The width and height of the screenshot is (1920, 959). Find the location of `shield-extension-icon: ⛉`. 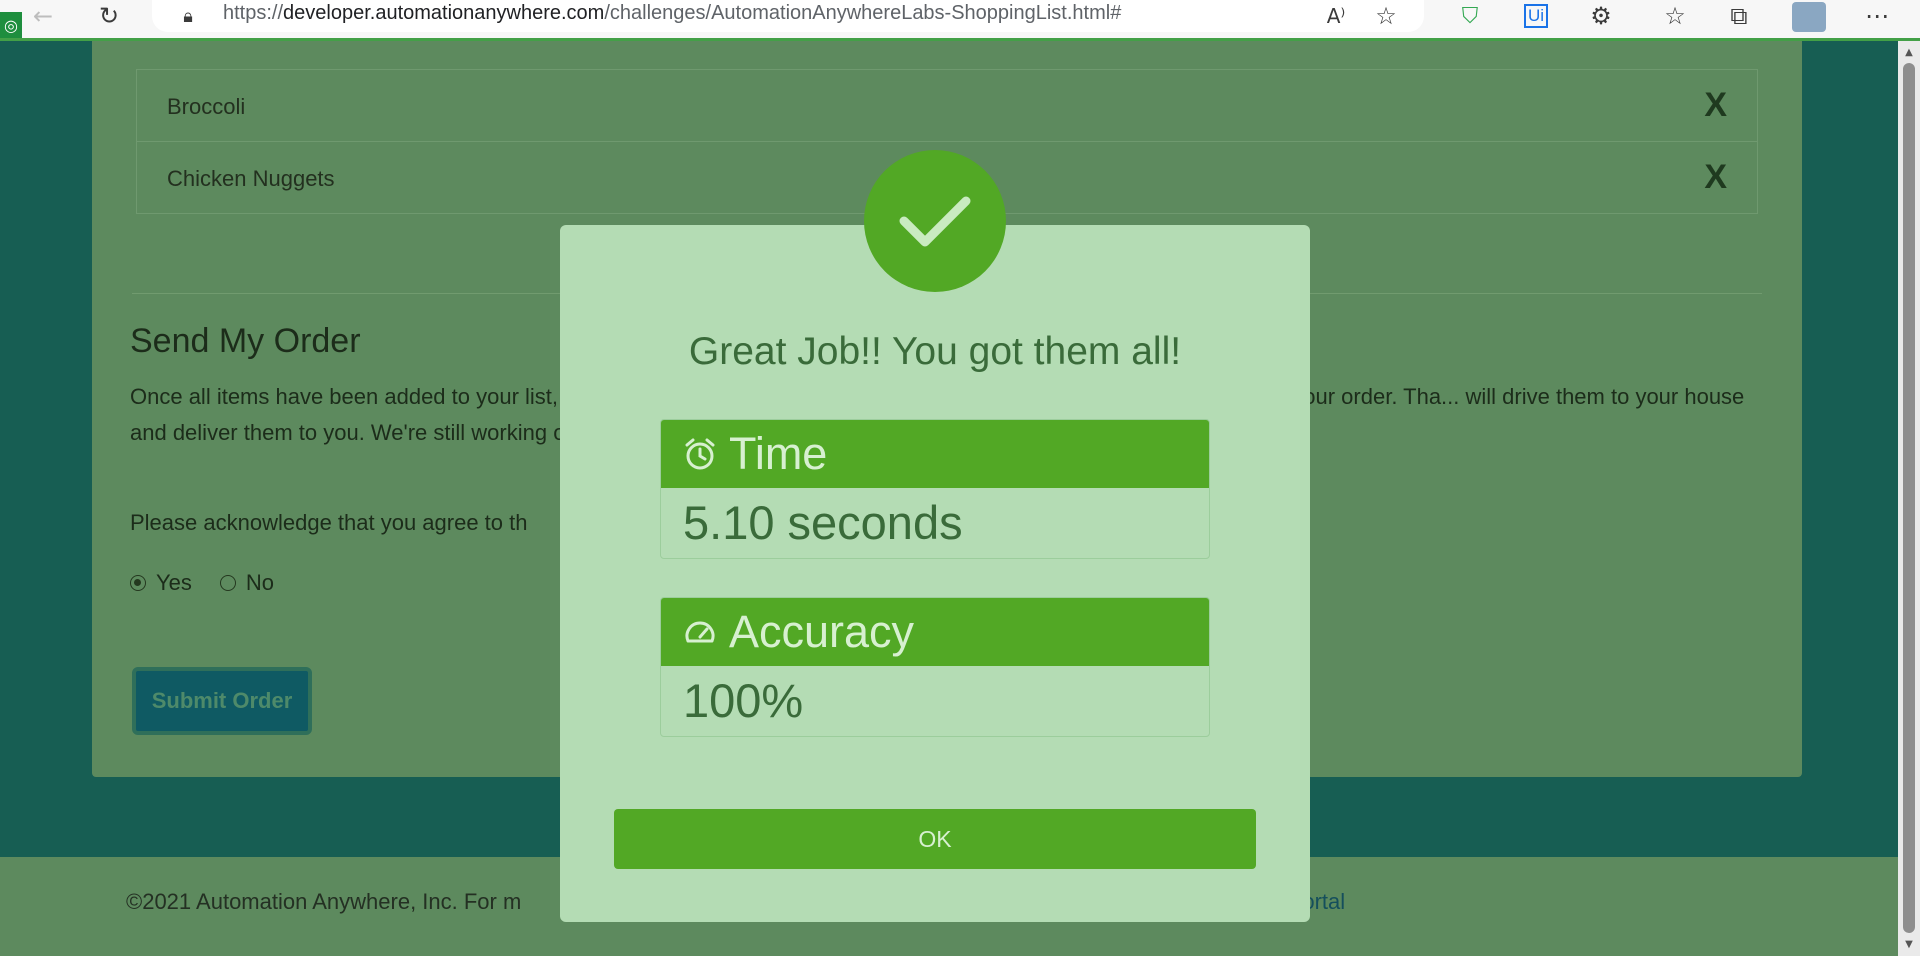

shield-extension-icon: ⛉ is located at coordinates (1470, 16).